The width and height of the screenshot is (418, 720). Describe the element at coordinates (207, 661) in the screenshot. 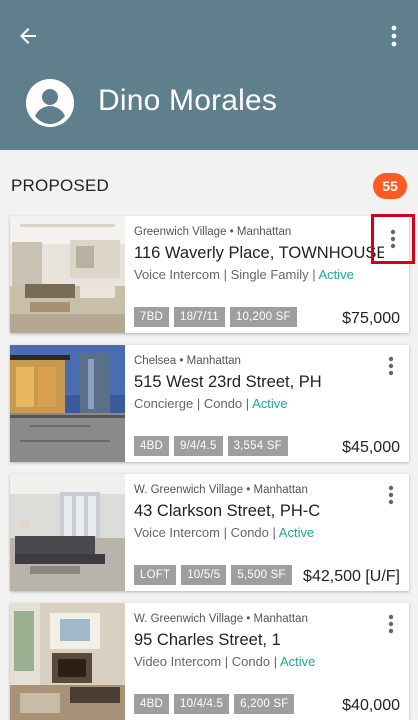

I see `listing-details-text: Video Intercom | Condo |` at that location.